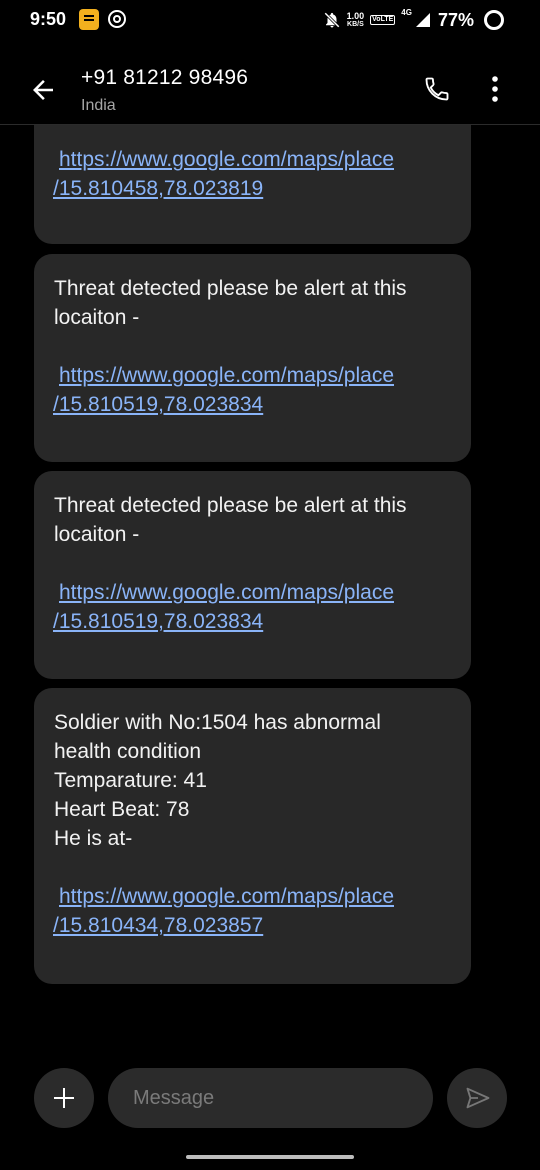 The image size is (540, 1170). What do you see at coordinates (270, 20) in the screenshot?
I see `status-bar: 9:50 1.00 KB/S VoLTE 4G 77%` at bounding box center [270, 20].